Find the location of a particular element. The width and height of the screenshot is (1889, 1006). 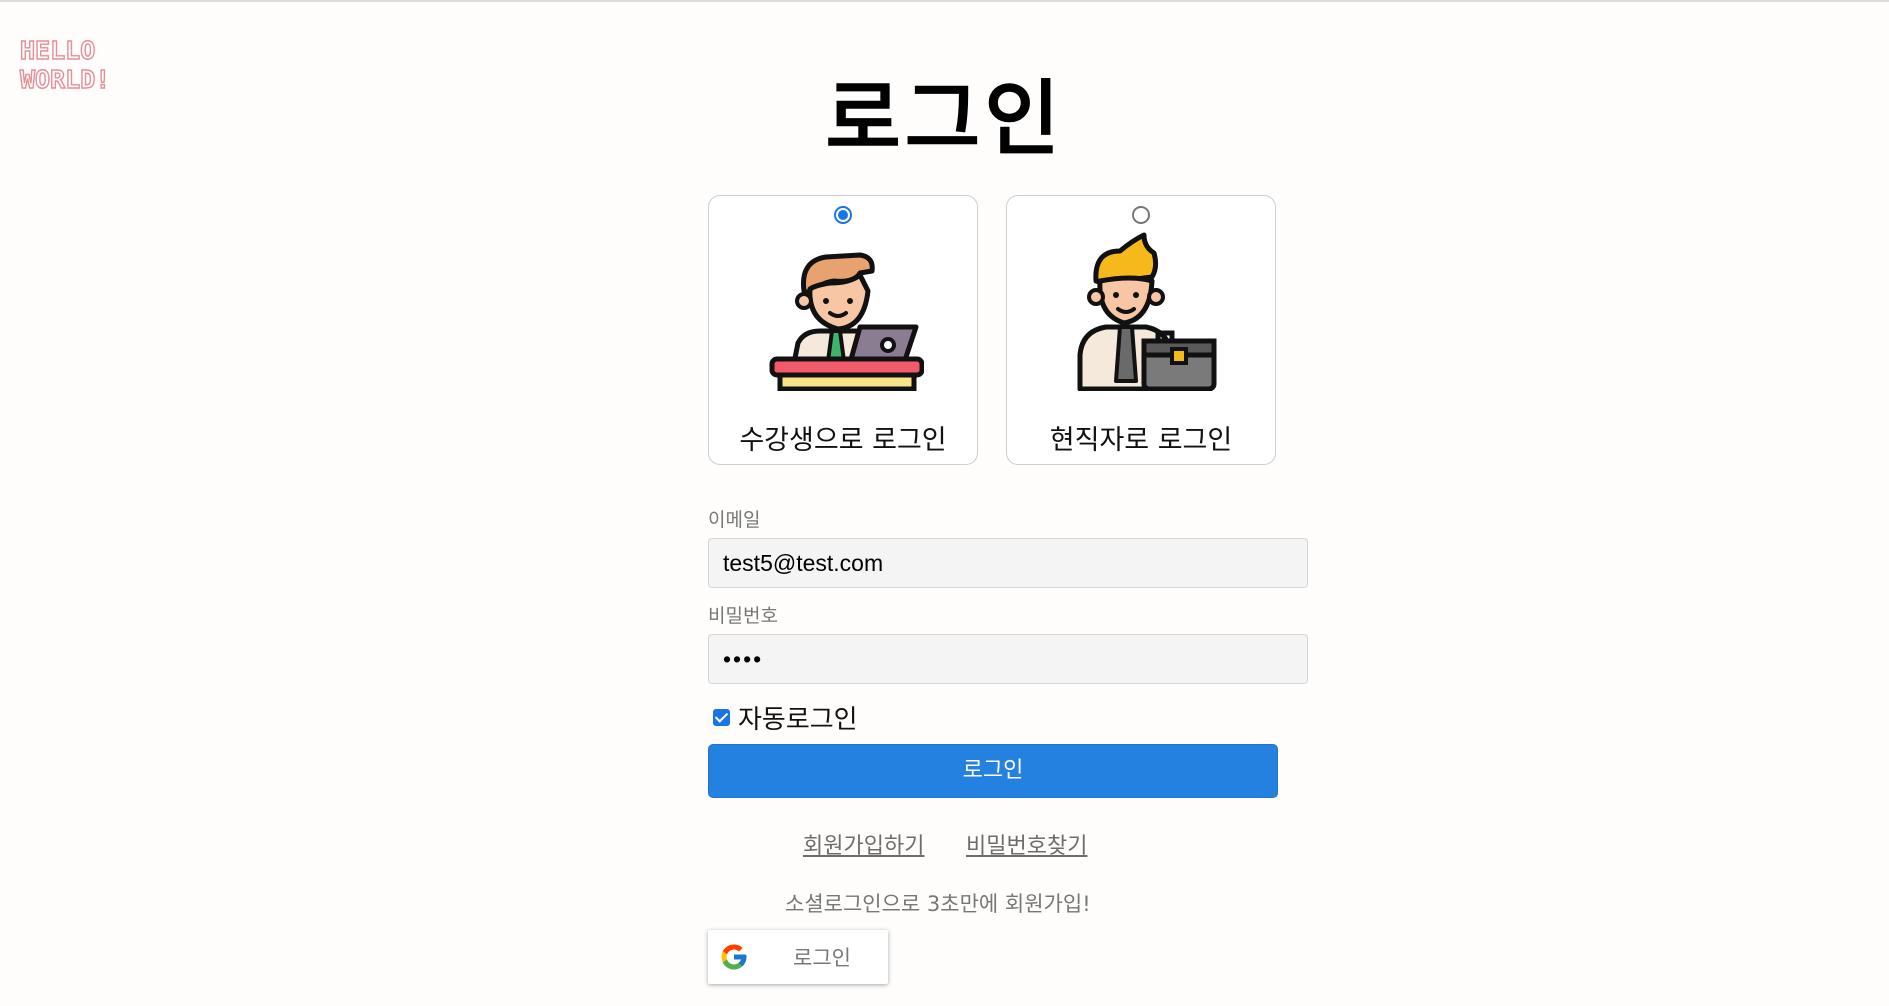

google-login-label: 로그인 is located at coordinates (822, 958).